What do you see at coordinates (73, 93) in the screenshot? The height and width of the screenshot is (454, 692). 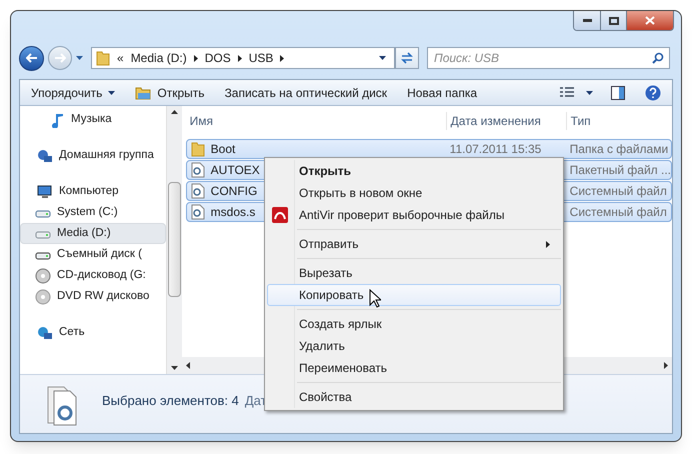 I see `toolbar-button: Упорядочить` at bounding box center [73, 93].